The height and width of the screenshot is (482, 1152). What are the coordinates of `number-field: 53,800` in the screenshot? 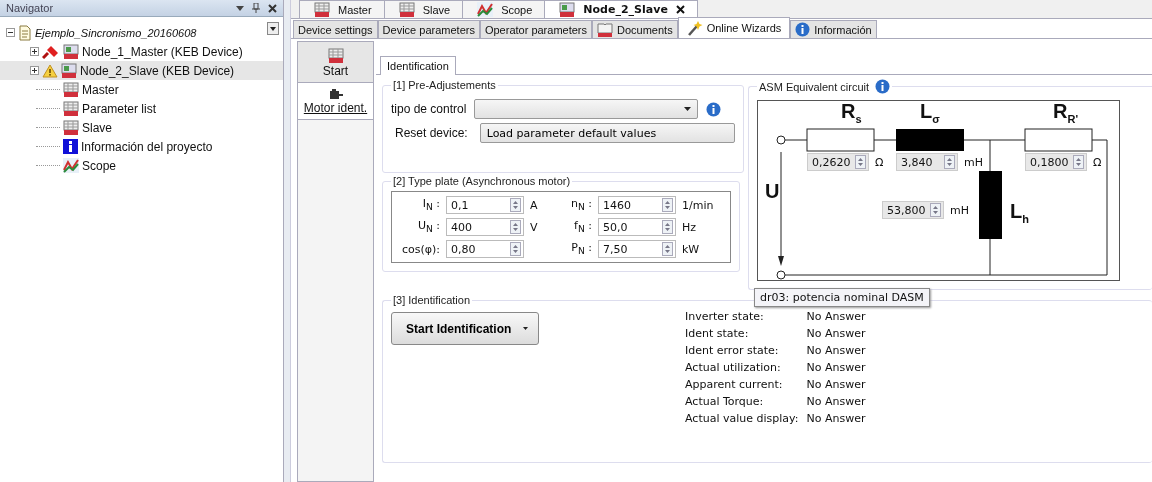 It's located at (913, 210).